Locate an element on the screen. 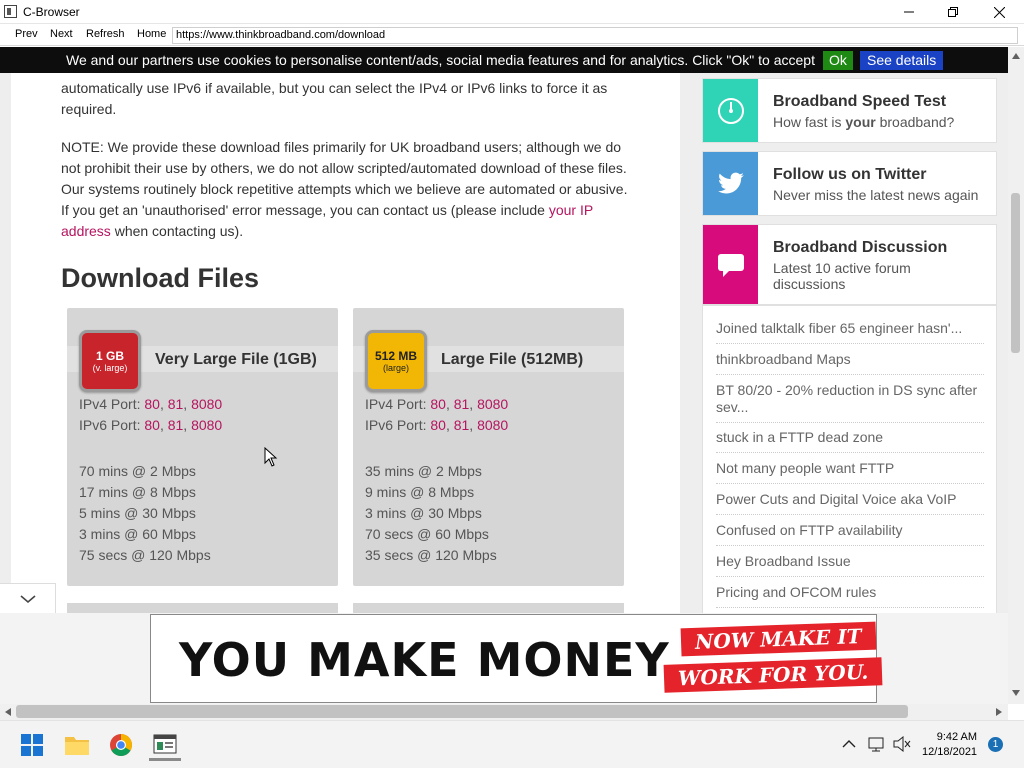 This screenshot has height=768, width=1024. your-ip-link: your IP is located at coordinates (571, 210).